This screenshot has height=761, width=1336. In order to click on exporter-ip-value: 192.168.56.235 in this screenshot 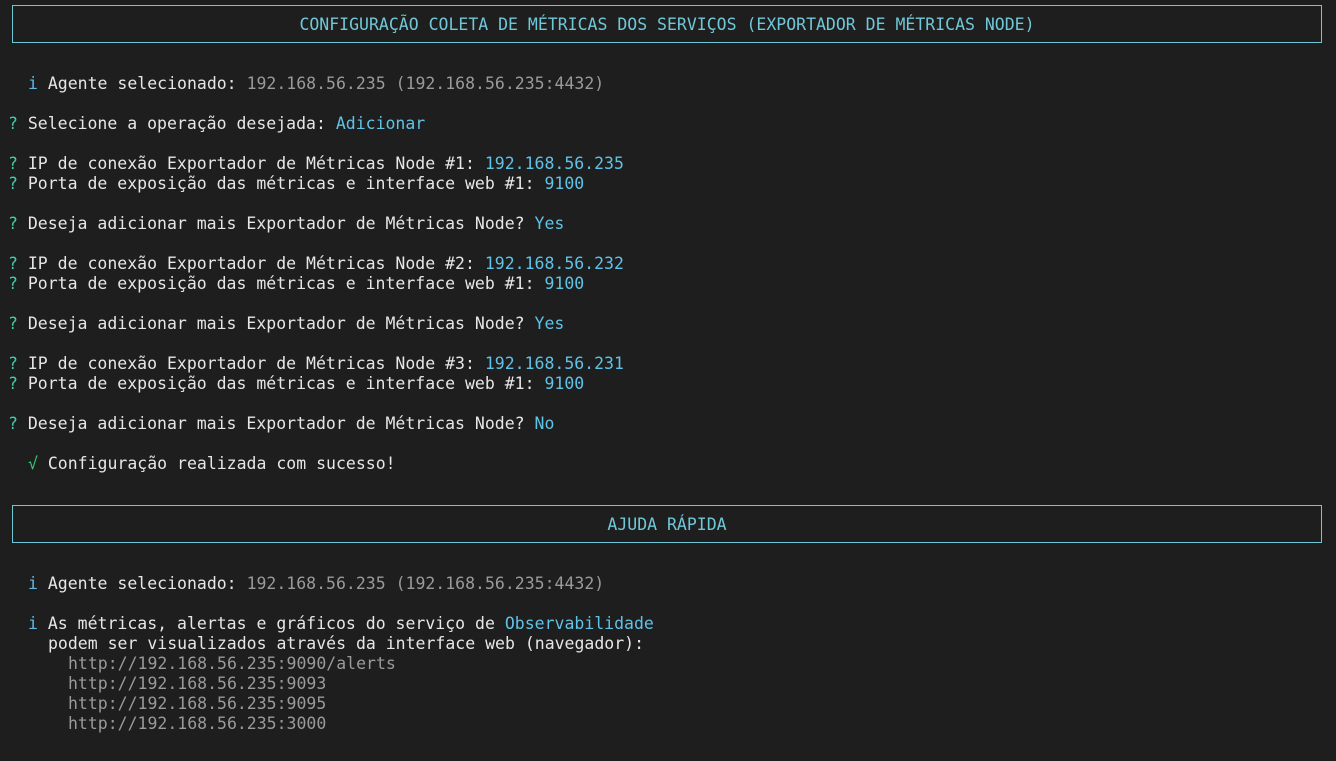, I will do `click(554, 163)`.